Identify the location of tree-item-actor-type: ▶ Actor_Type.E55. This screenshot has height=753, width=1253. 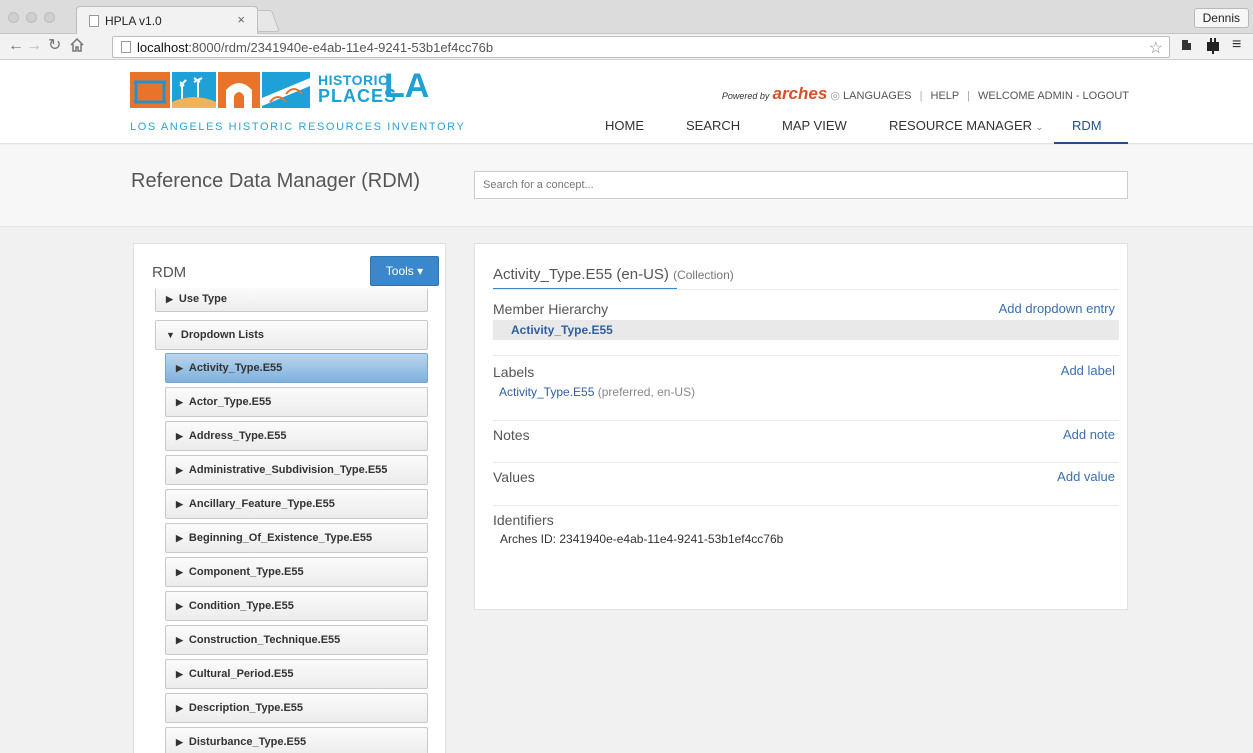
(296, 402).